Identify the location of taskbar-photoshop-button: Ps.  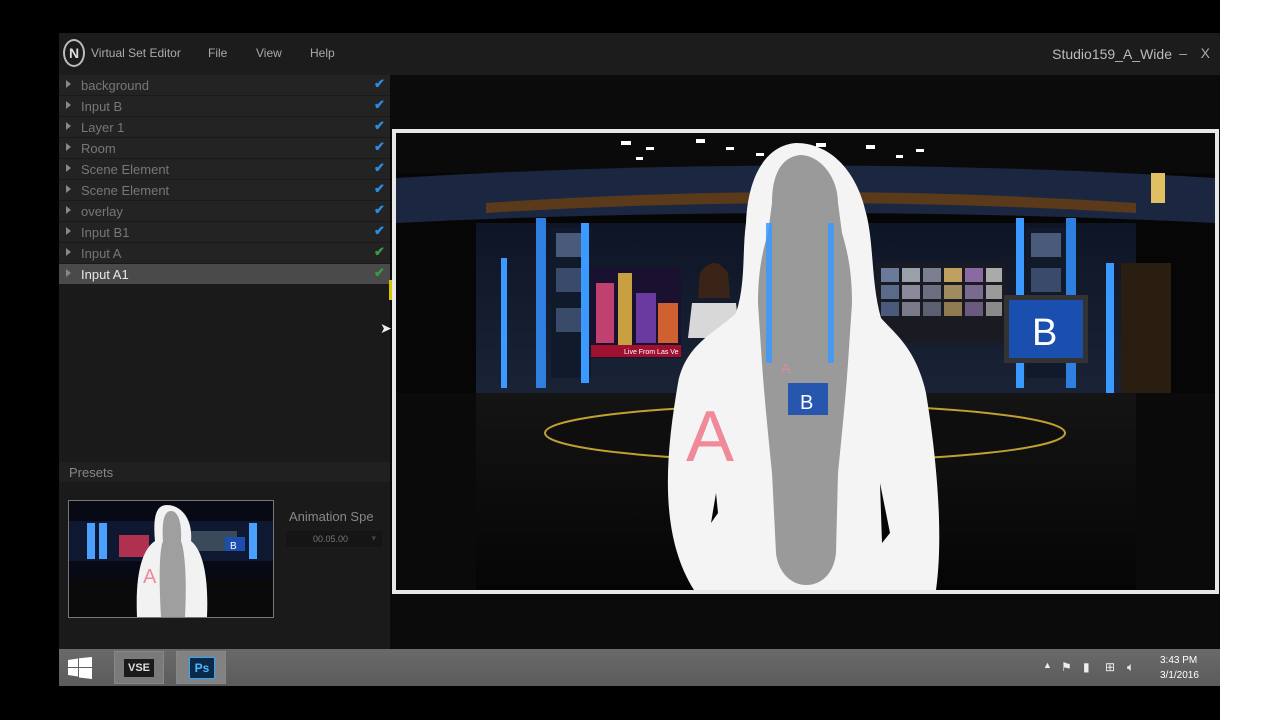
(201, 667).